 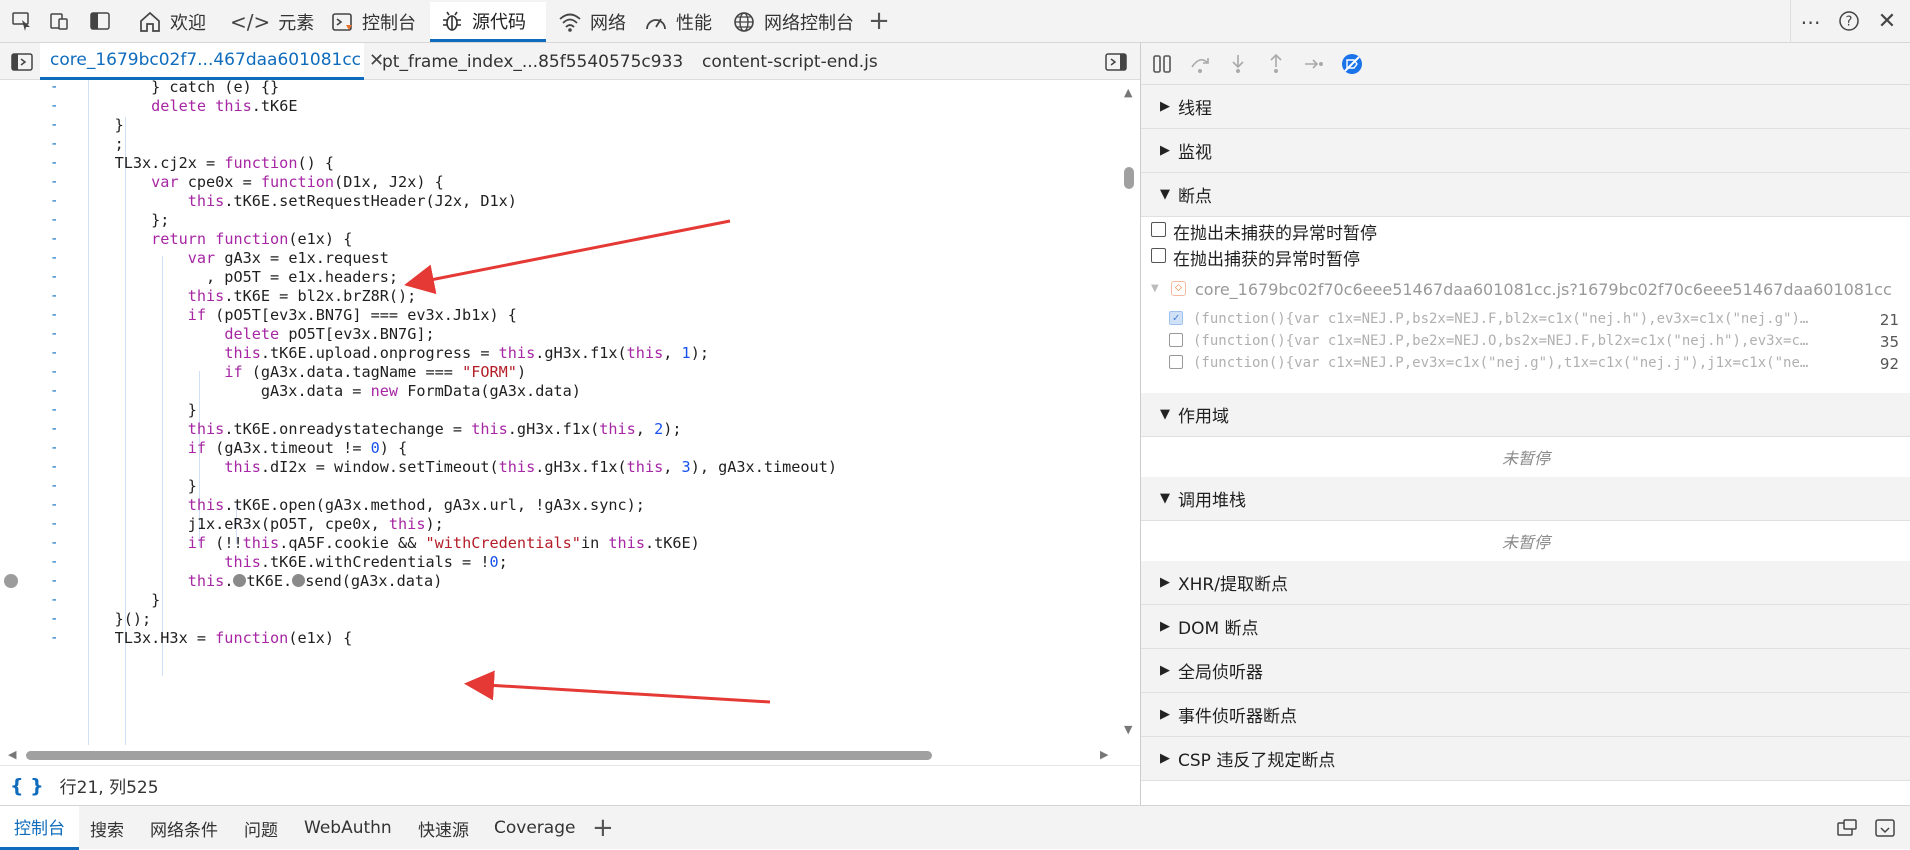 I want to click on section-title: CSP 违反了规定断点, so click(x=1257, y=761).